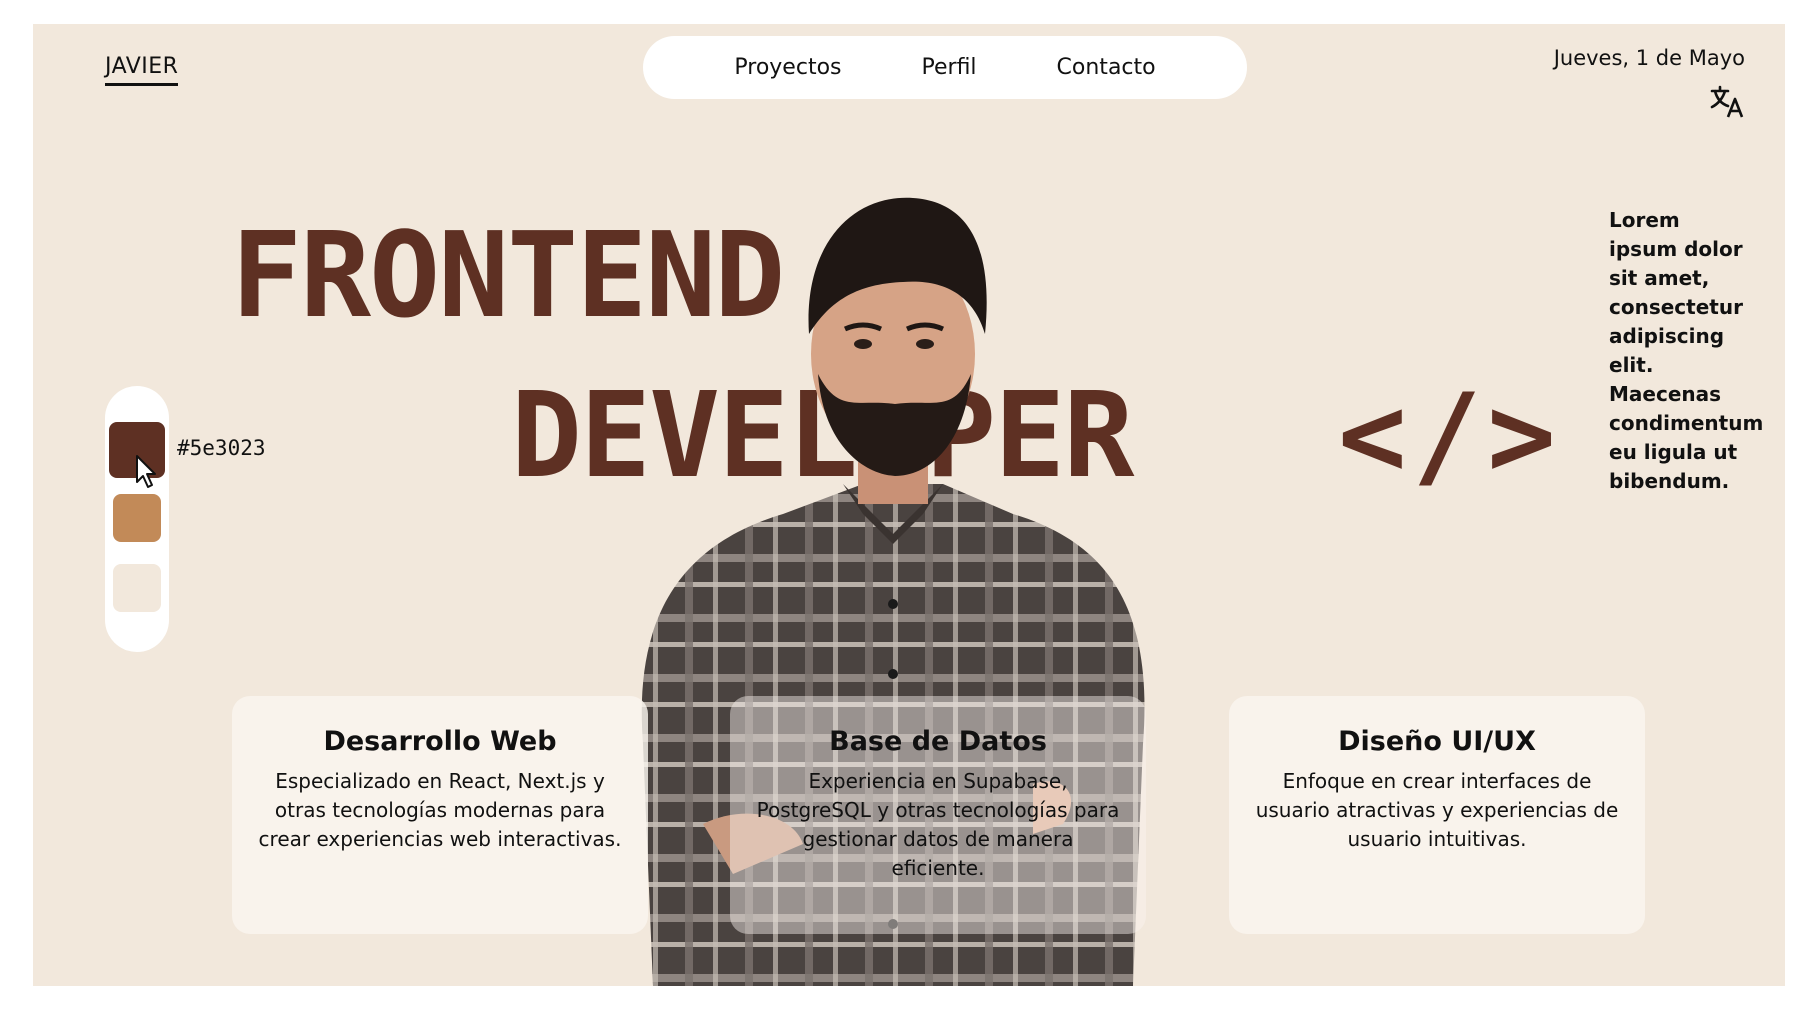  Describe the element at coordinates (146, 471) in the screenshot. I see `pointer-cursor-icon` at that location.